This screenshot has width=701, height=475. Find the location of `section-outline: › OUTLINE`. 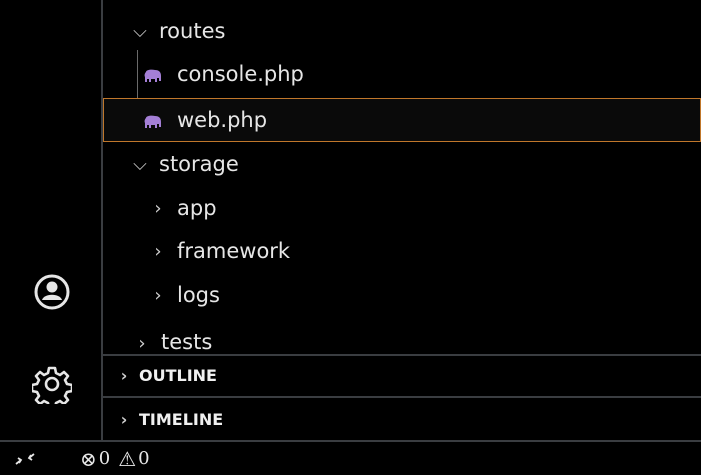

section-outline: › OUTLINE is located at coordinates (402, 374).